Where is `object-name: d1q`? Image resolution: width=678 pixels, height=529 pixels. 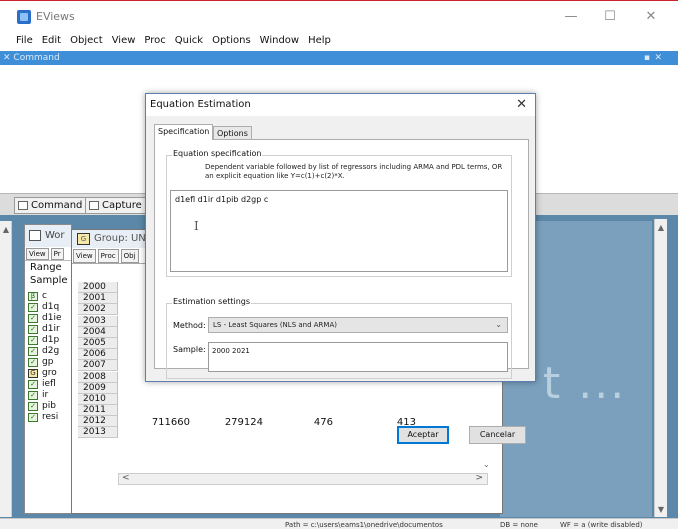 object-name: d1q is located at coordinates (51, 307).